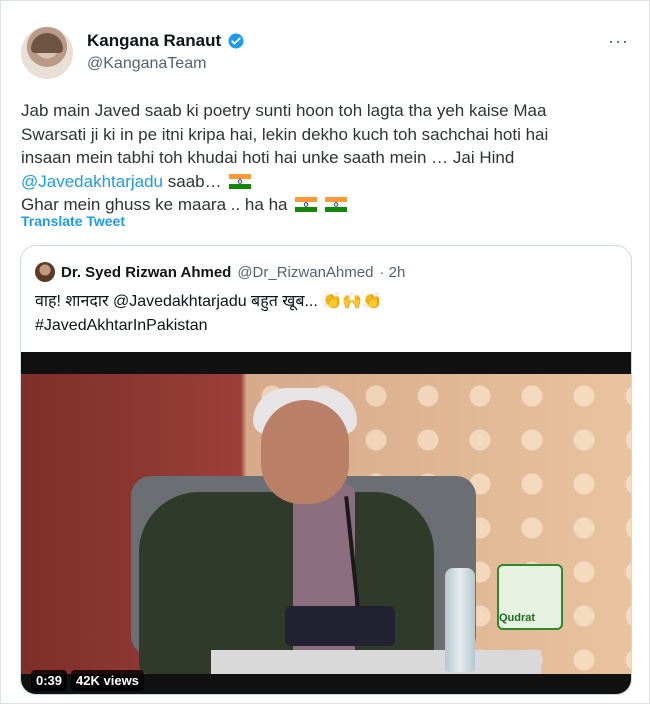  What do you see at coordinates (45, 272) in the screenshot?
I see `quoted-avatar` at bounding box center [45, 272].